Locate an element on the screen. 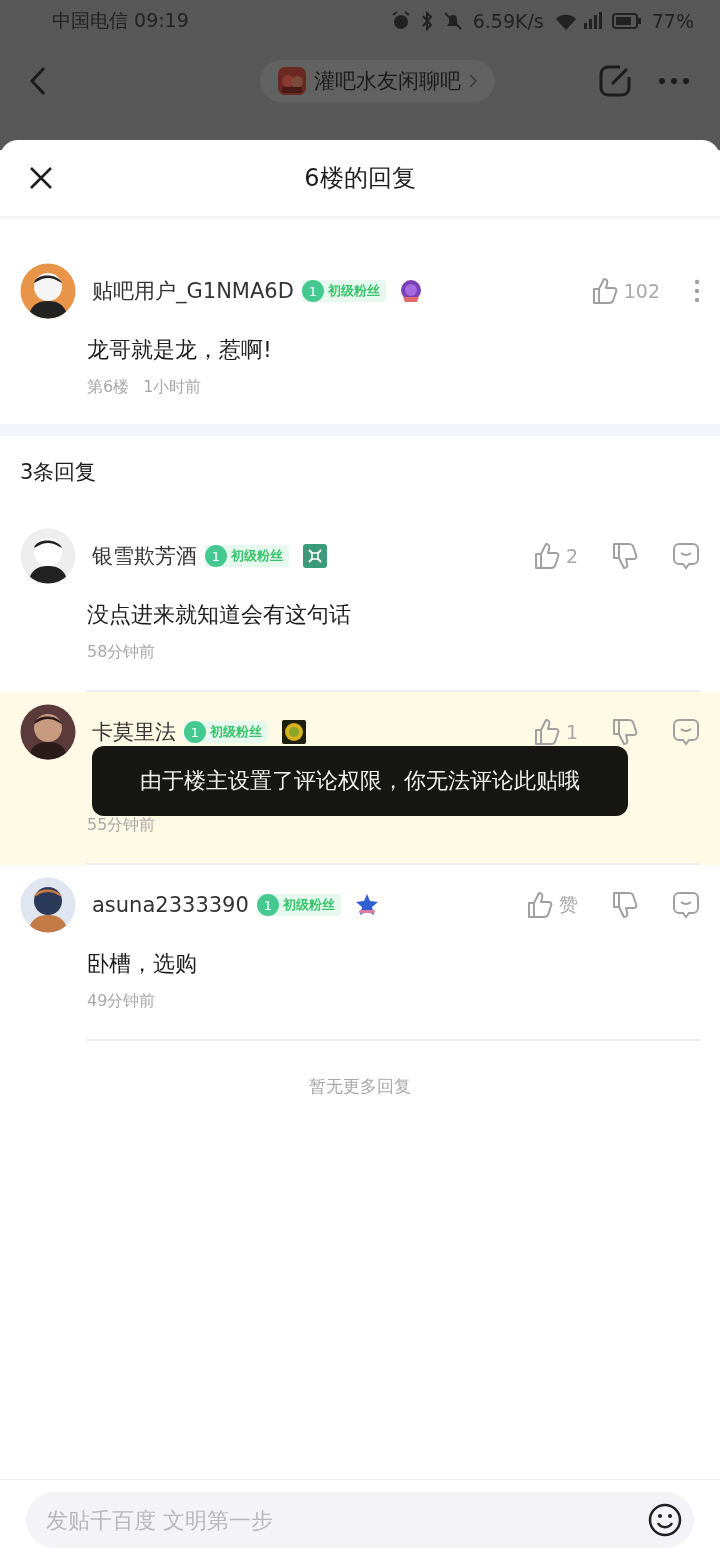 The height and width of the screenshot is (1560, 720). end-note: 暂无更多回复 is located at coordinates (360, 1086).